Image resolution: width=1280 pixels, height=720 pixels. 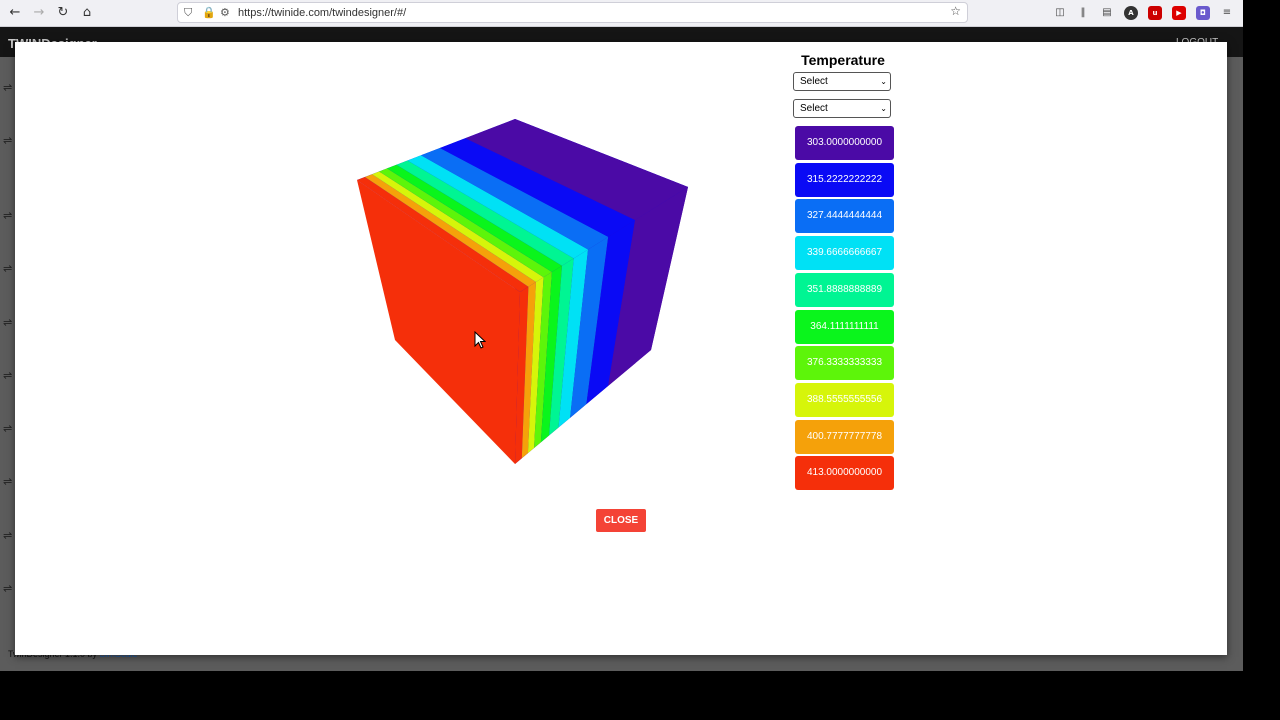 What do you see at coordinates (480, 340) in the screenshot?
I see `mouse-cursor-icon` at bounding box center [480, 340].